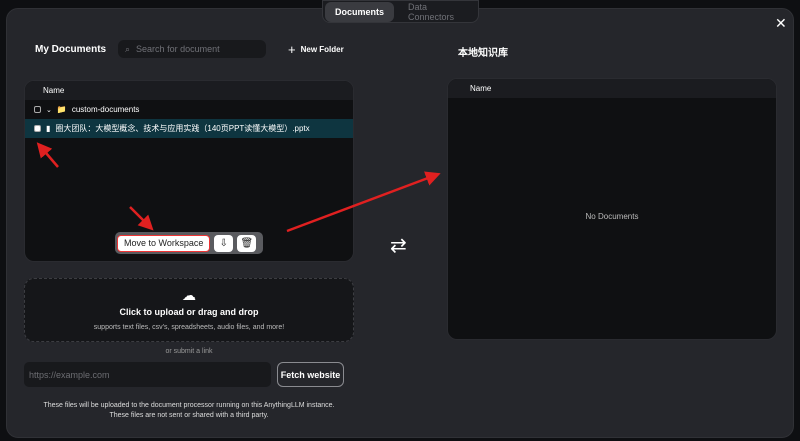 Image resolution: width=800 pixels, height=441 pixels. What do you see at coordinates (48, 128) in the screenshot?
I see `file-icon: ▮` at bounding box center [48, 128].